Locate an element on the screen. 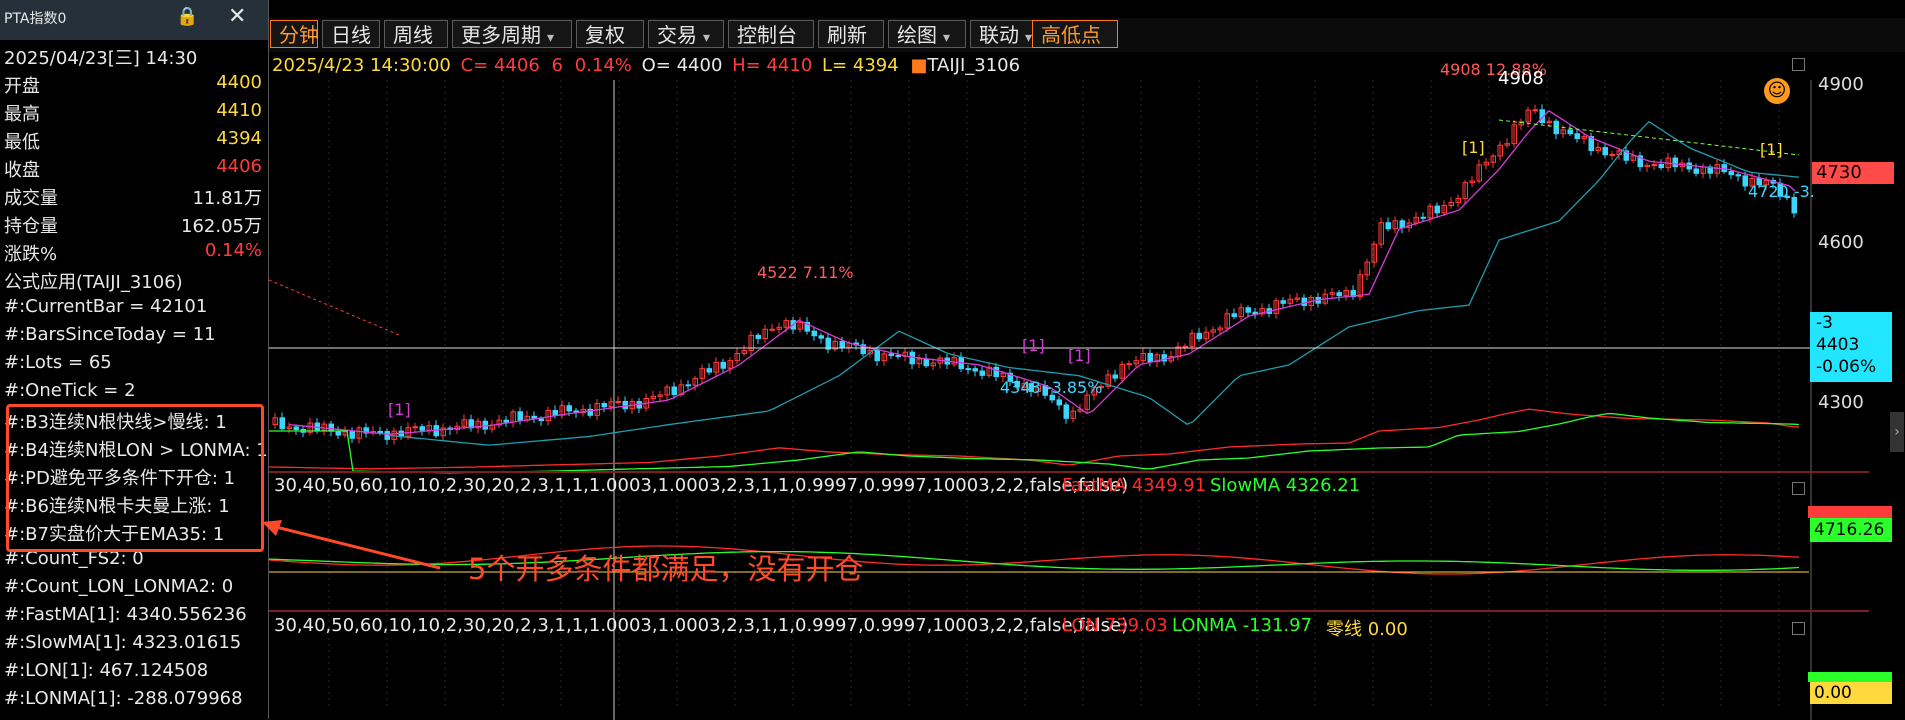 This screenshot has width=1905, height=720. toolbar-adjust: 复权 is located at coordinates (610, 34).